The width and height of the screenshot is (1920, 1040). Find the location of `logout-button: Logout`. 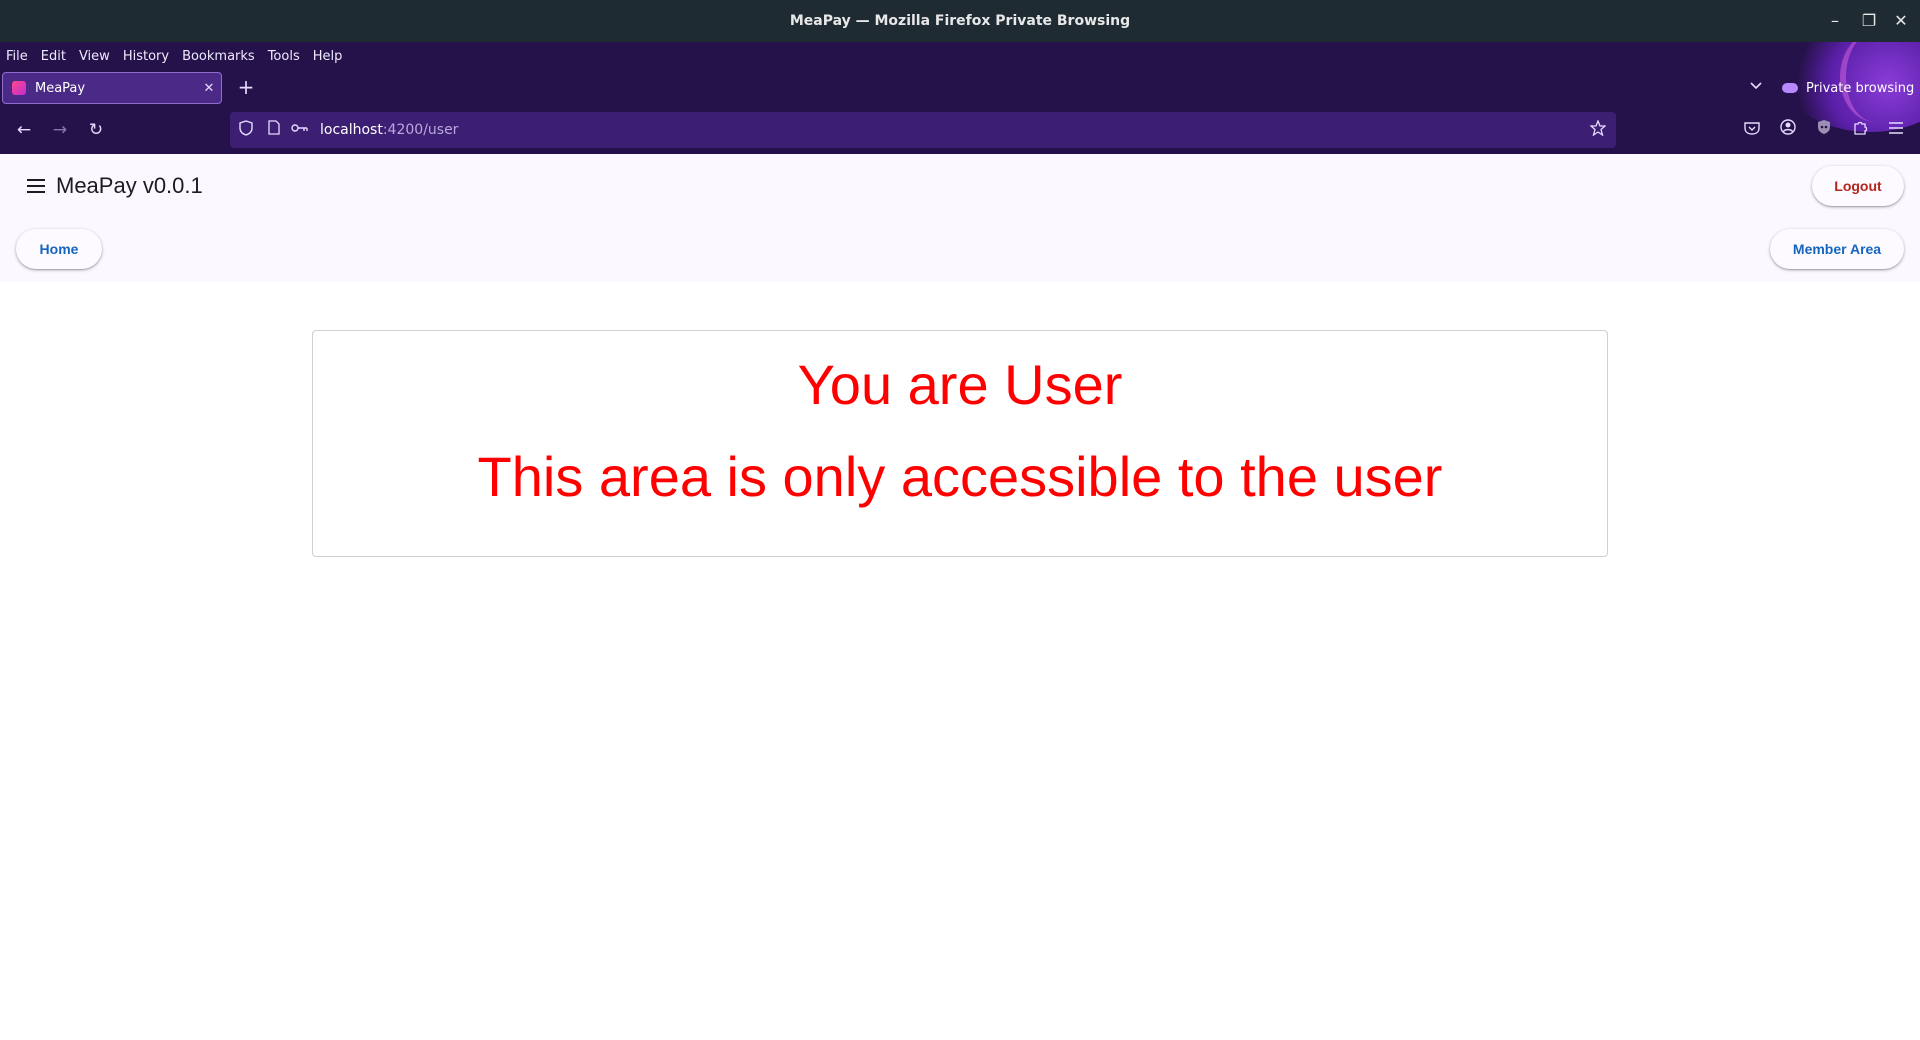

logout-button: Logout is located at coordinates (1858, 186).